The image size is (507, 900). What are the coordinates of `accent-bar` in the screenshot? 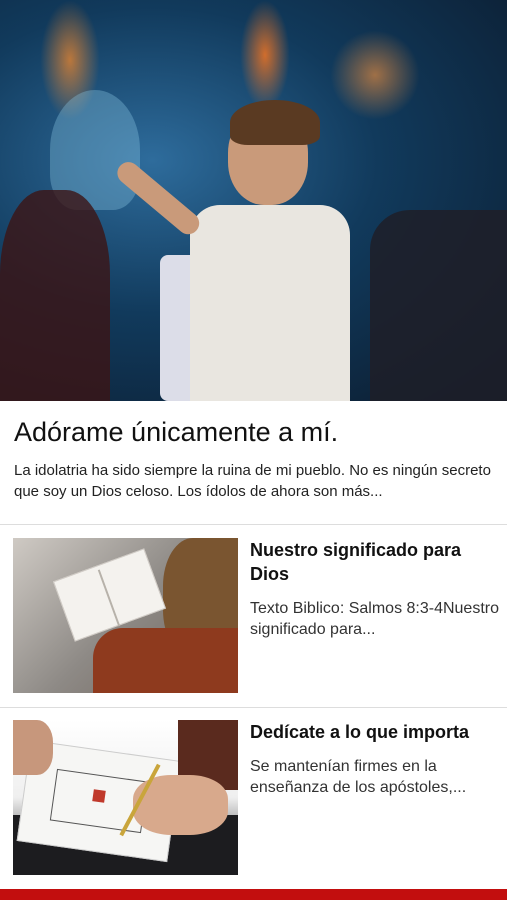 It's located at (253, 894).